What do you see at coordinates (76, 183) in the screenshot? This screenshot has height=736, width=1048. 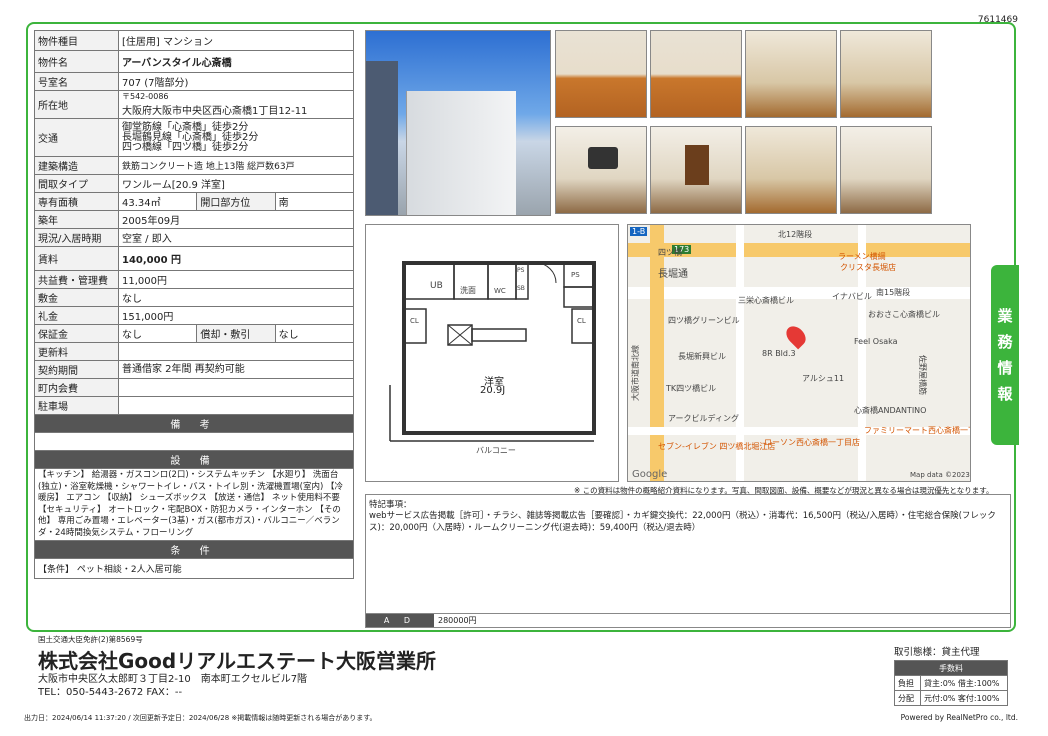 I see `layout-label: 間取タイプ` at bounding box center [76, 183].